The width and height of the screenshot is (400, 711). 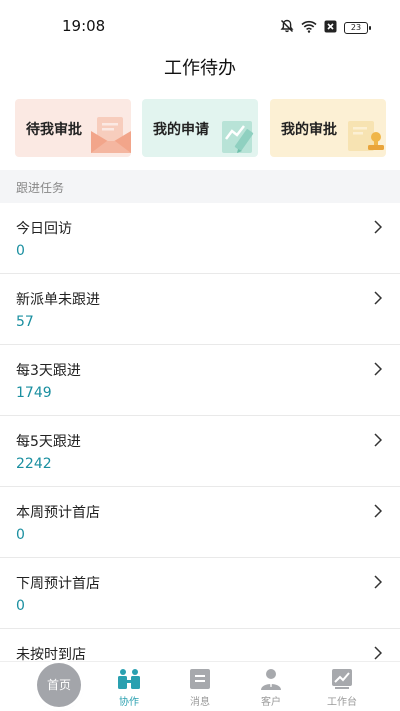 What do you see at coordinates (200, 24) in the screenshot?
I see `status-bar: 19:08 23` at bounding box center [200, 24].